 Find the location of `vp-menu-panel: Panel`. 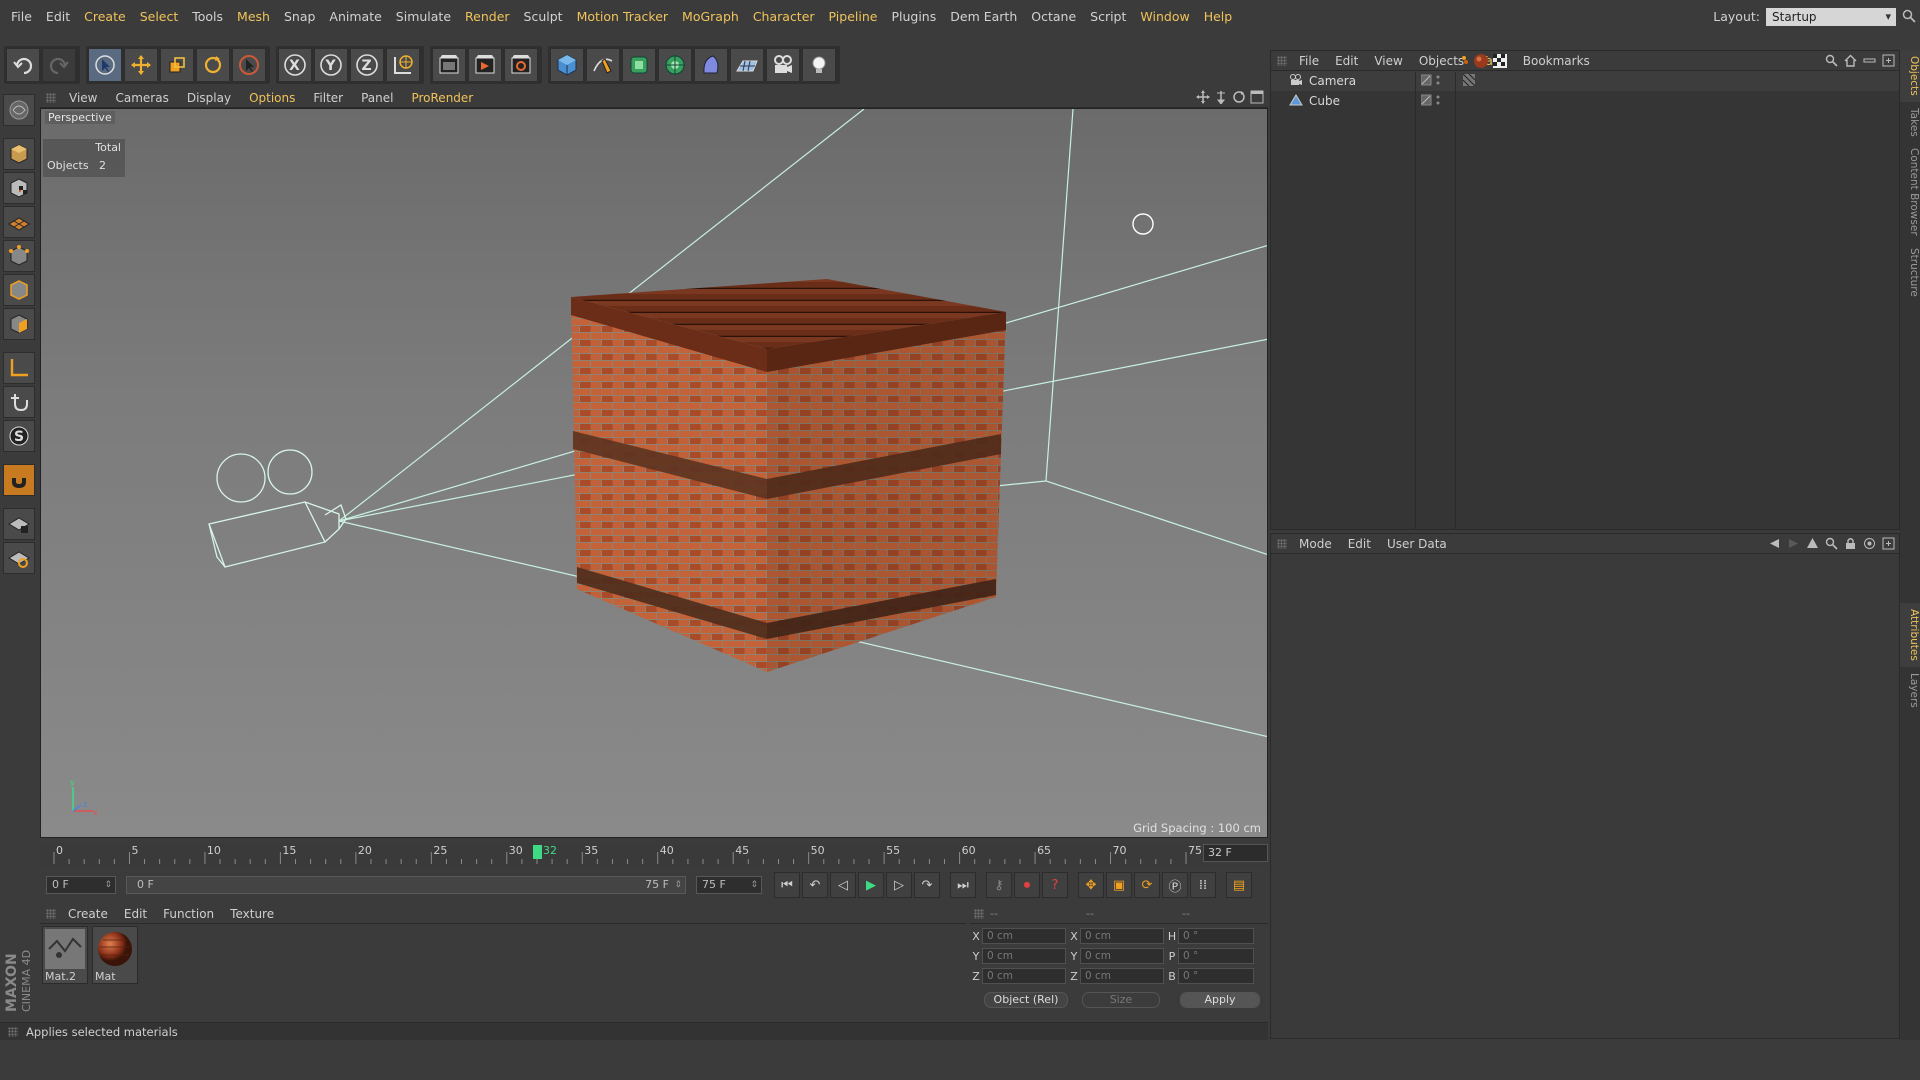

vp-menu-panel: Panel is located at coordinates (377, 98).